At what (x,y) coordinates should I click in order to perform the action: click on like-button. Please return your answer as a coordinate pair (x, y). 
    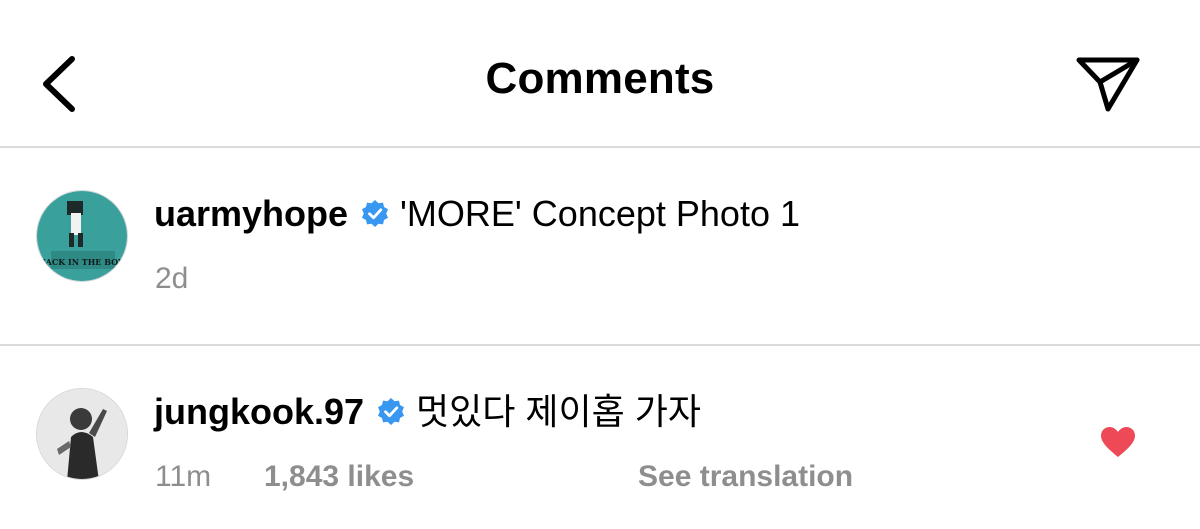
    Looking at the image, I should click on (1118, 442).